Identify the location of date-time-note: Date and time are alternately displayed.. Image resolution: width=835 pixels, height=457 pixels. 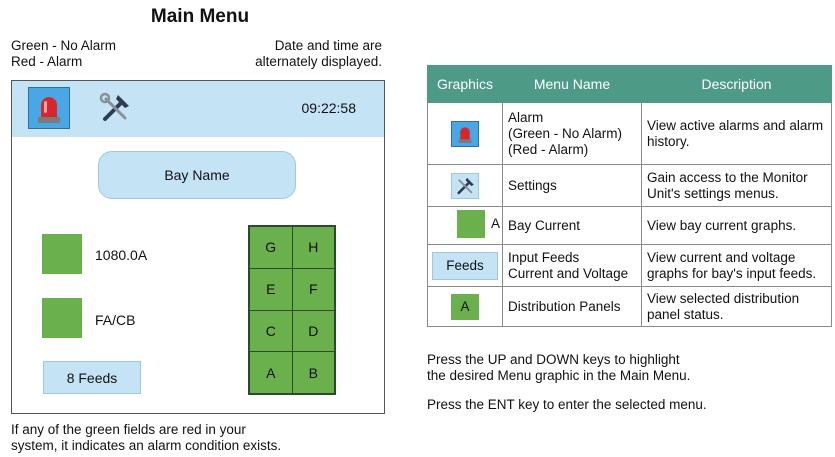
(318, 53).